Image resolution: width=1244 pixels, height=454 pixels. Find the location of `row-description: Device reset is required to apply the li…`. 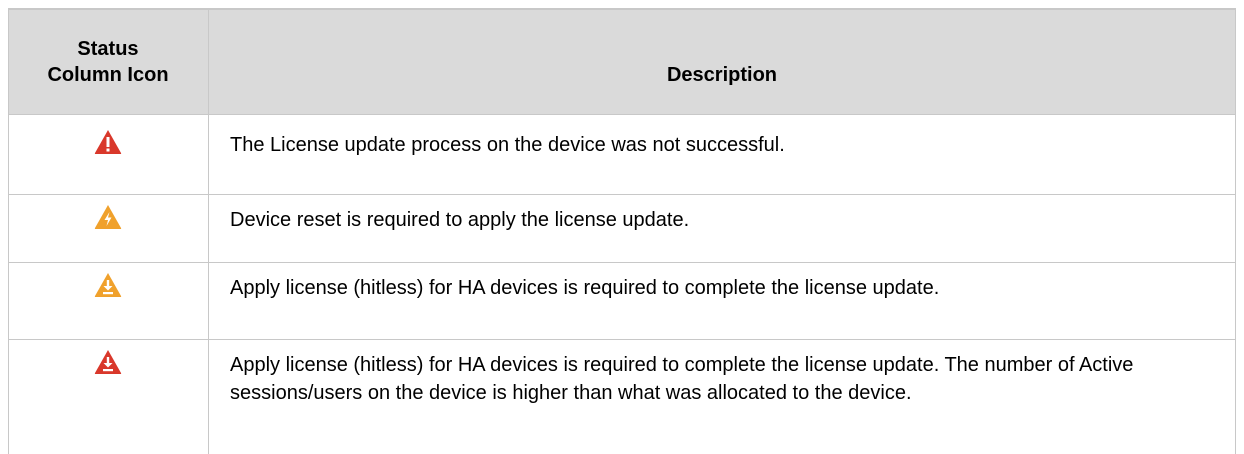

row-description: Device reset is required to apply the li… is located at coordinates (460, 220).